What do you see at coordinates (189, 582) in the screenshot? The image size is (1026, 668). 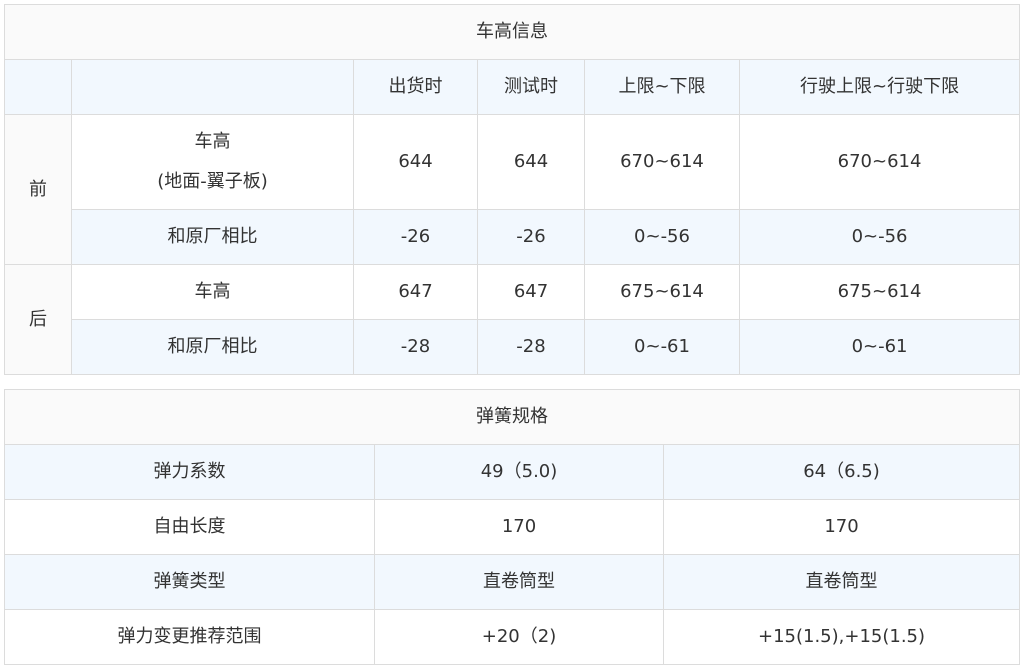 I see `spring-type-label: 弹簧类型` at bounding box center [189, 582].